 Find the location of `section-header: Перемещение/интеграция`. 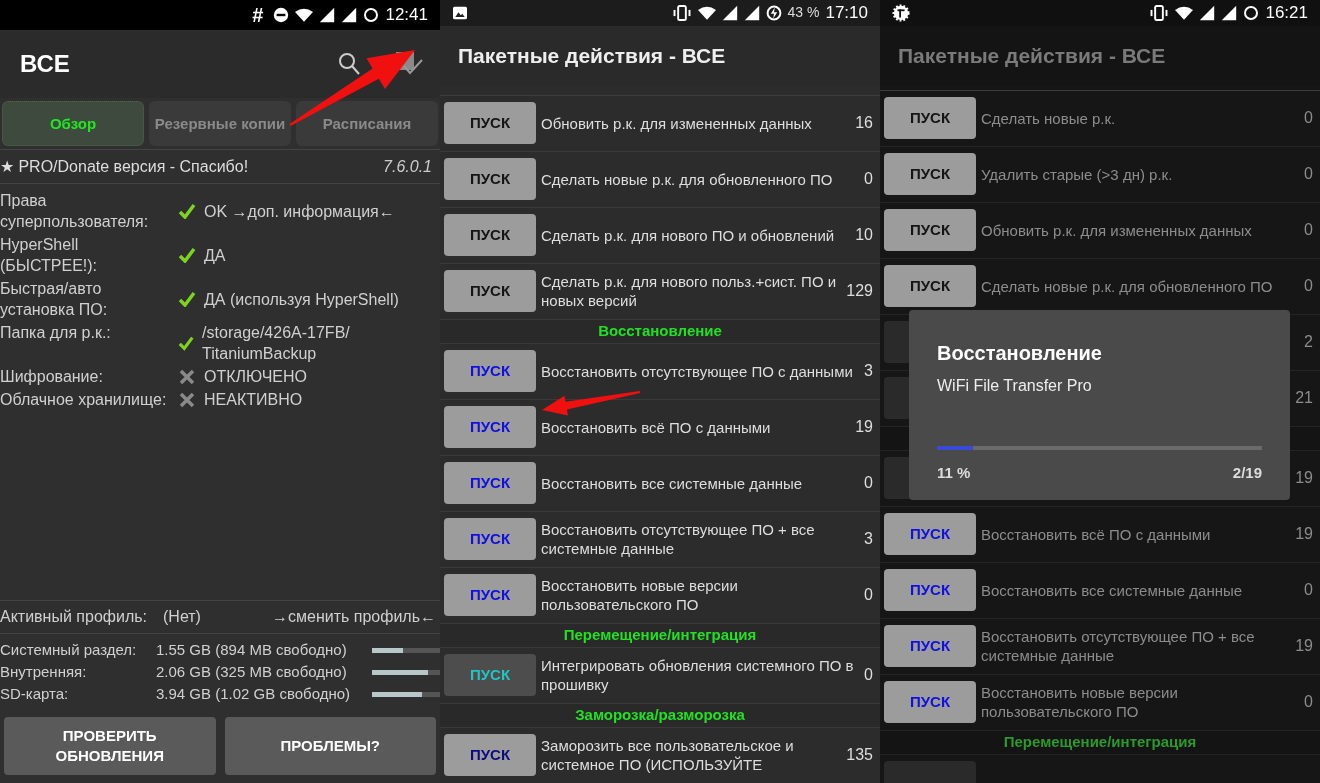

section-header: Перемещение/интеграция is located at coordinates (660, 634).